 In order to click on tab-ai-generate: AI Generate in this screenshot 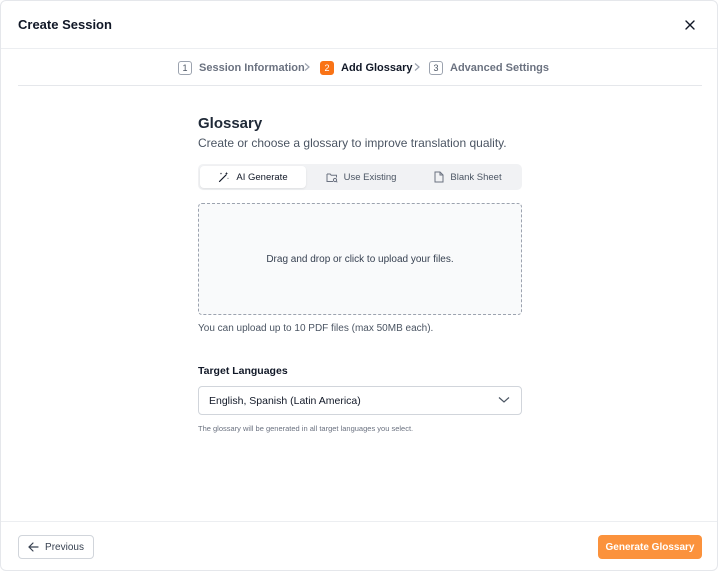, I will do `click(253, 177)`.